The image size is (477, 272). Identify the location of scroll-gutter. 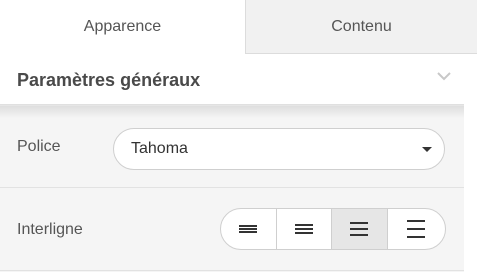
(470, 163).